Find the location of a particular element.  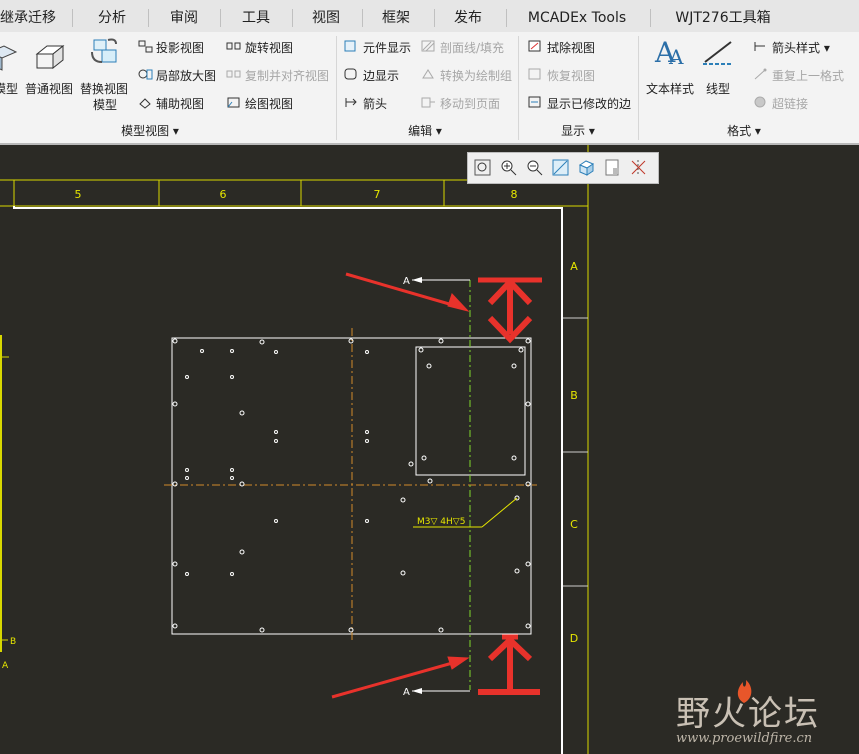

model-button-label: 模型 is located at coordinates (9, 88).